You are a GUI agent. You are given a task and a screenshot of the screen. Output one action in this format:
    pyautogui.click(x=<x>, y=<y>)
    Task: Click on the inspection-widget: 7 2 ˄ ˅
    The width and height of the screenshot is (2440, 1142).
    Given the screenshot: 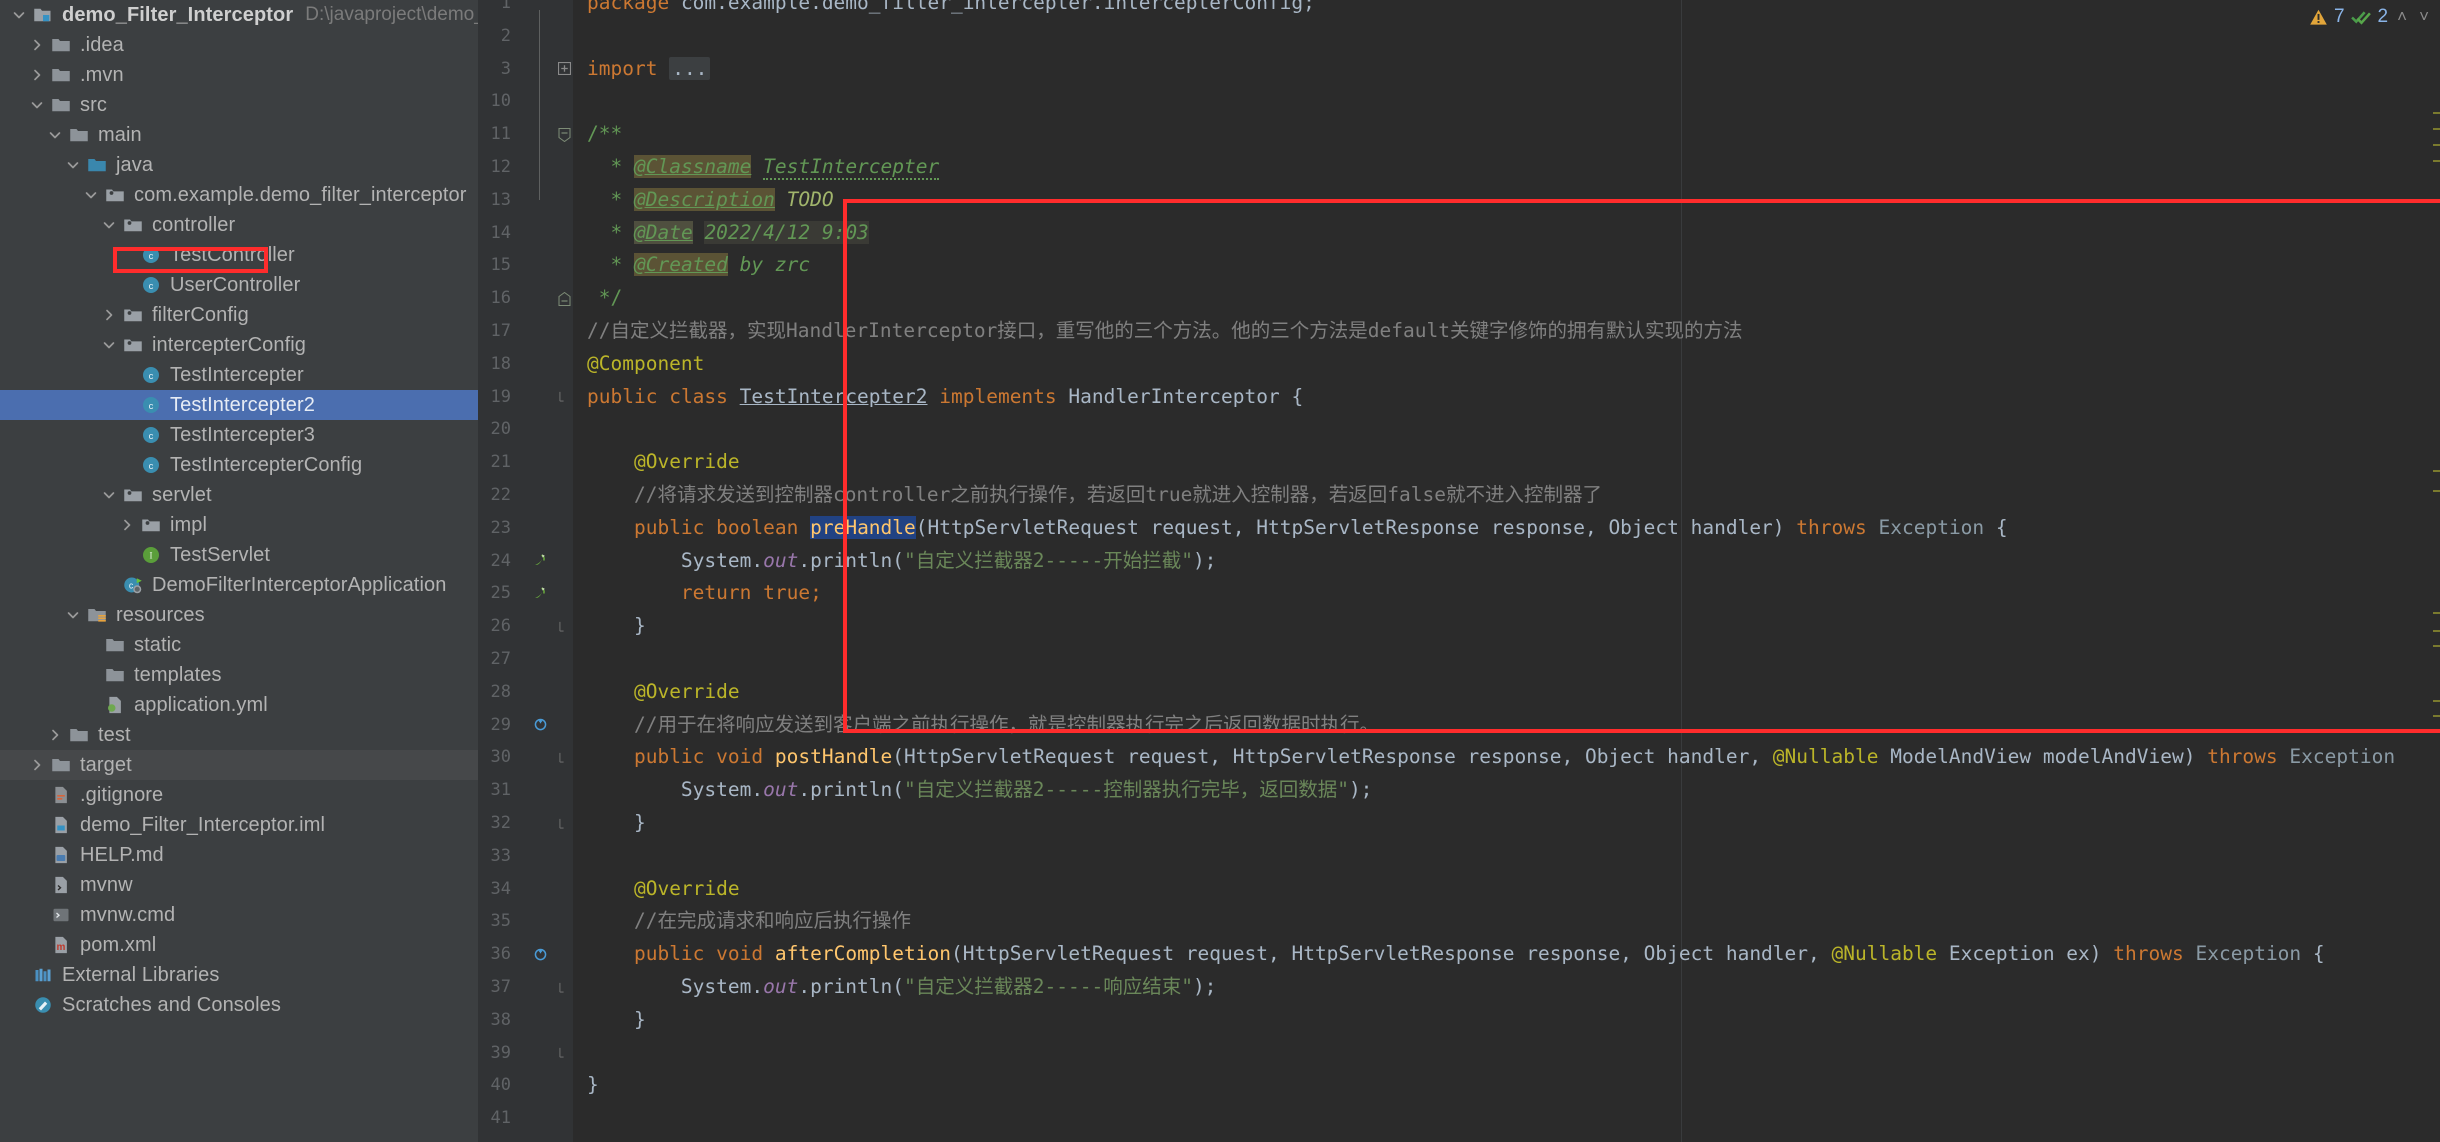 What is the action you would take?
    pyautogui.click(x=2370, y=17)
    